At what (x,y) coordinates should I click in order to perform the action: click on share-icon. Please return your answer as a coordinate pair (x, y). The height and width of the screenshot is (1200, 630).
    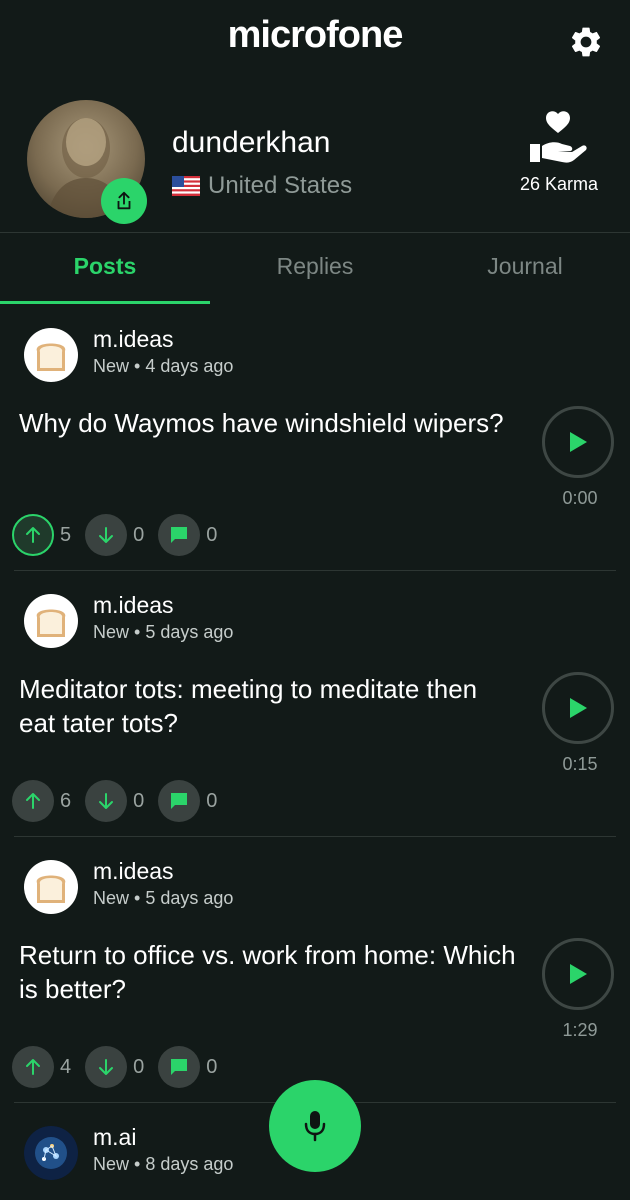
    Looking at the image, I should click on (124, 200).